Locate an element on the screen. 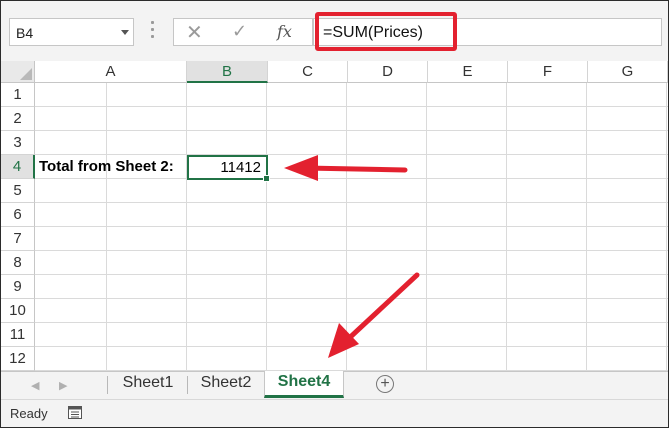 The width and height of the screenshot is (669, 428). scroll-left-icon: ◀ is located at coordinates (35, 385).